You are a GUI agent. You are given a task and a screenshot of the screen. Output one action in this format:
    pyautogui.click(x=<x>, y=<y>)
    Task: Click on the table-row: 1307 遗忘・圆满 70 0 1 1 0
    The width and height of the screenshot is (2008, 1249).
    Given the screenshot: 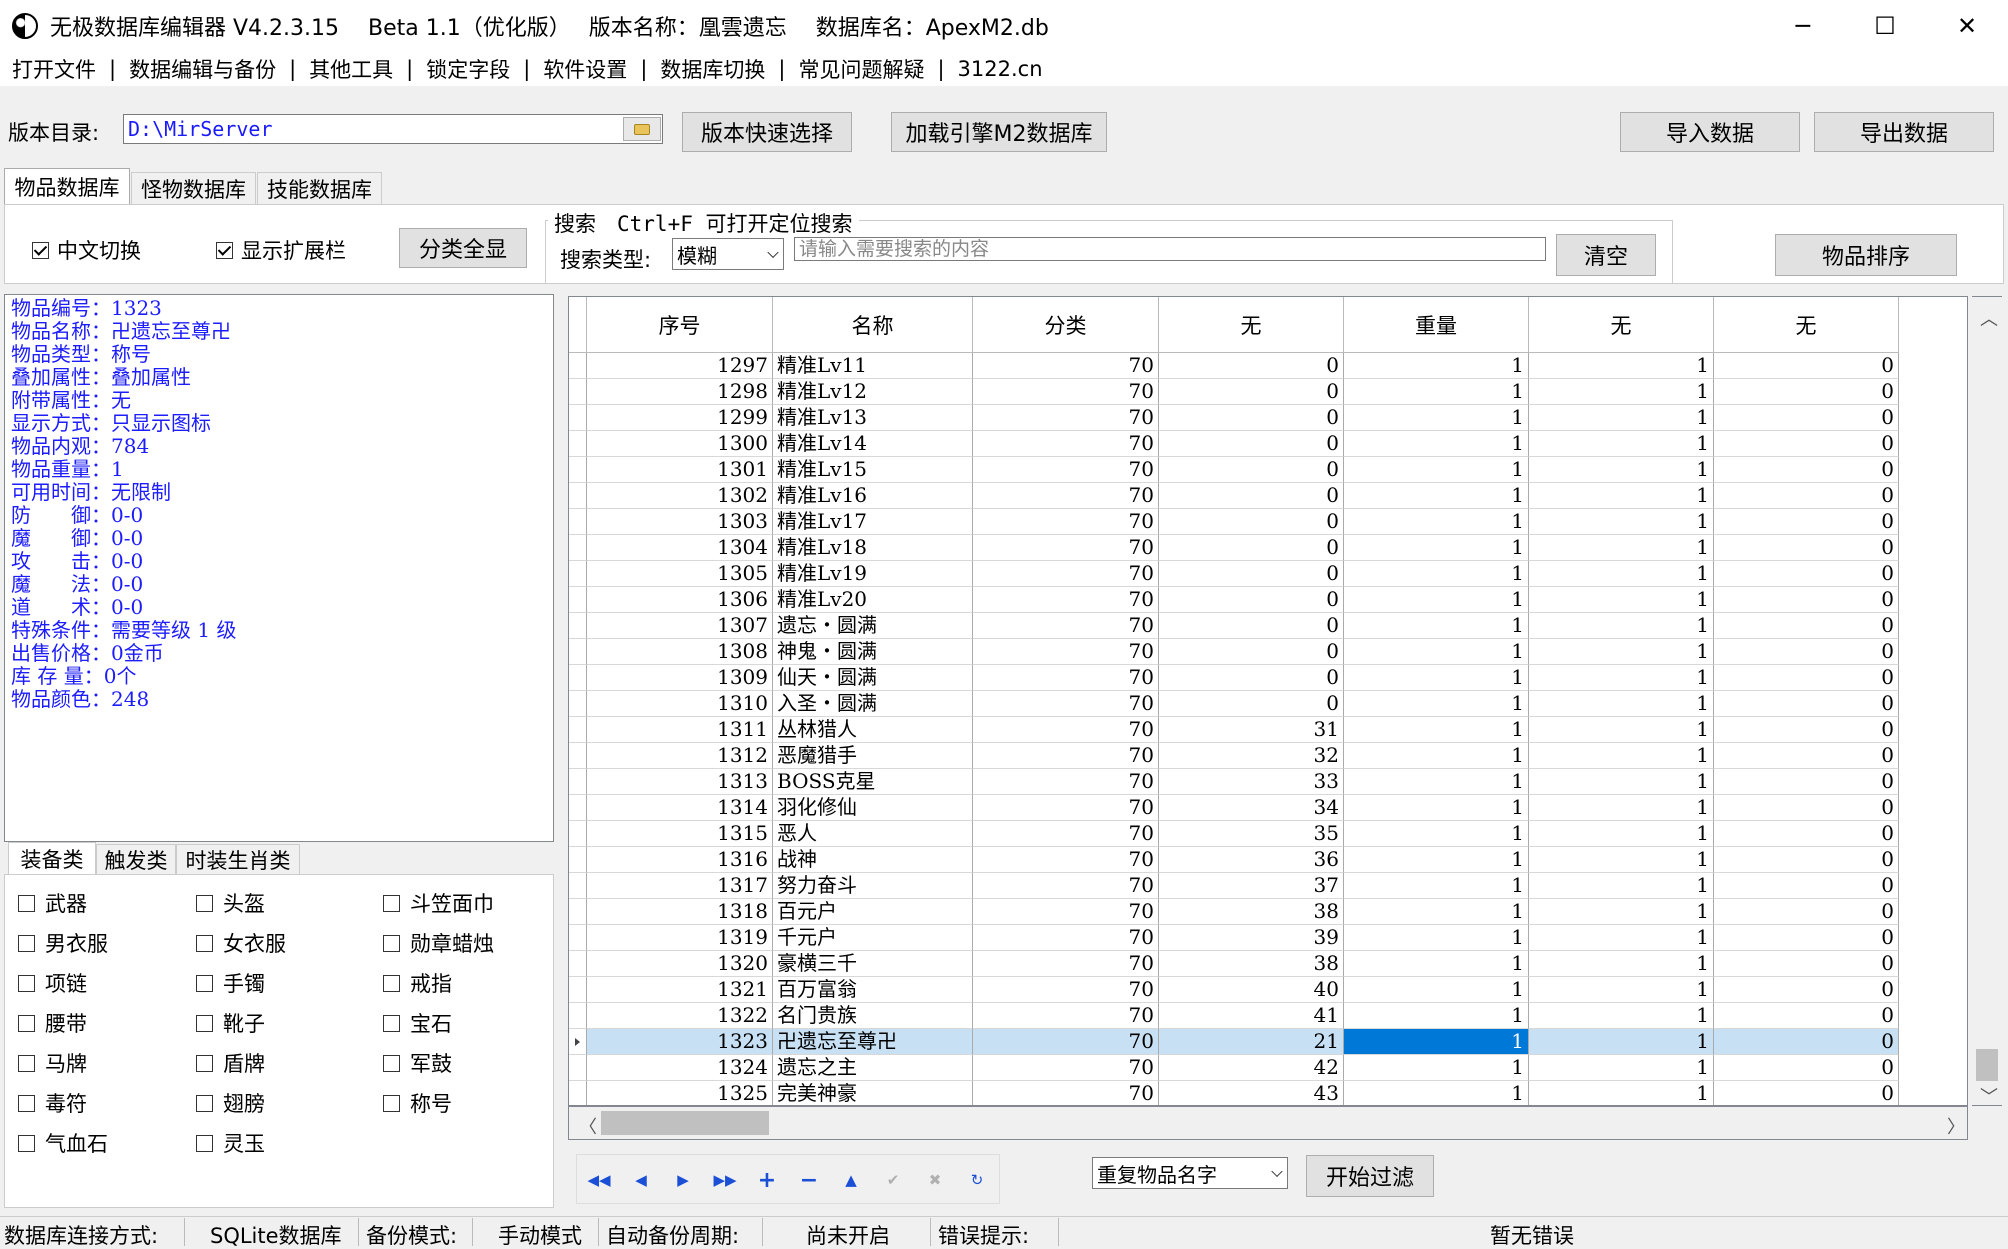 What is the action you would take?
    pyautogui.click(x=1234, y=626)
    